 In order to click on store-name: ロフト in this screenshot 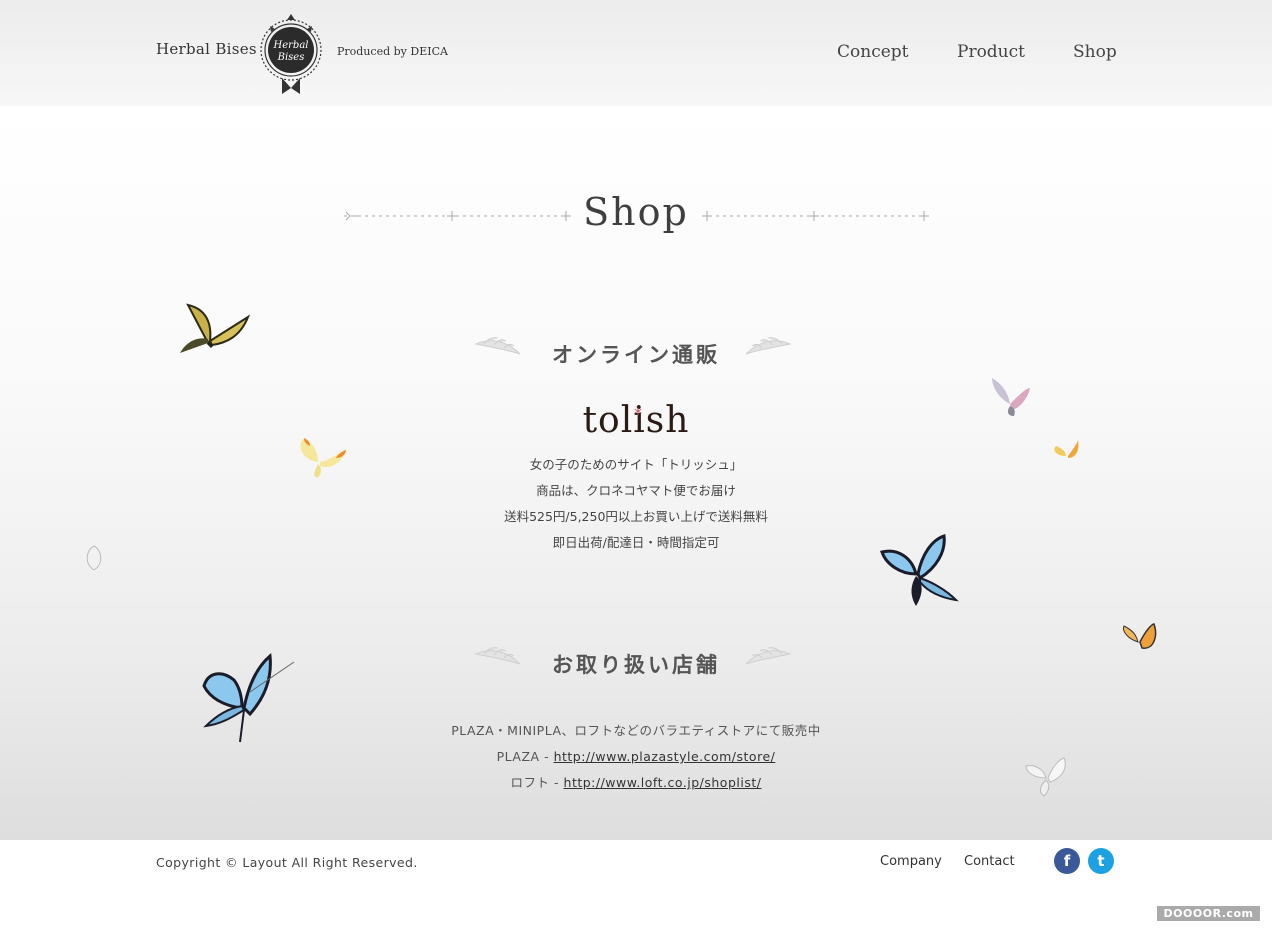, I will do `click(530, 782)`.